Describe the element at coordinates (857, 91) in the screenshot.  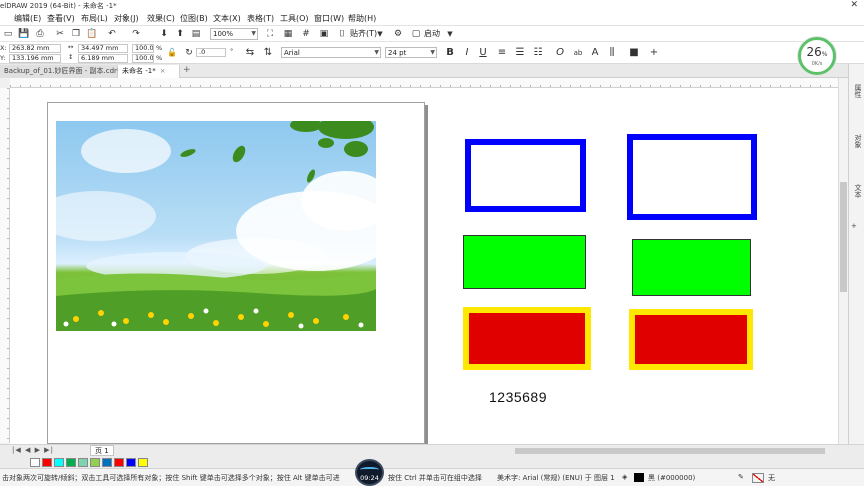
I see `docker-tab-properties: 属性` at that location.